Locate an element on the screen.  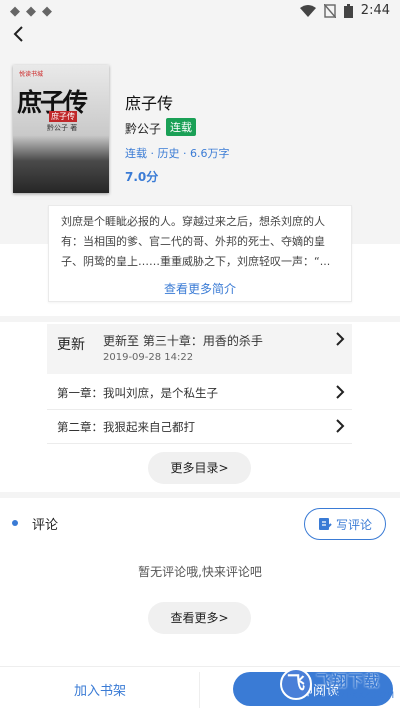
notification-icons: ◆ ◆ ◆ is located at coordinates (31, 11).